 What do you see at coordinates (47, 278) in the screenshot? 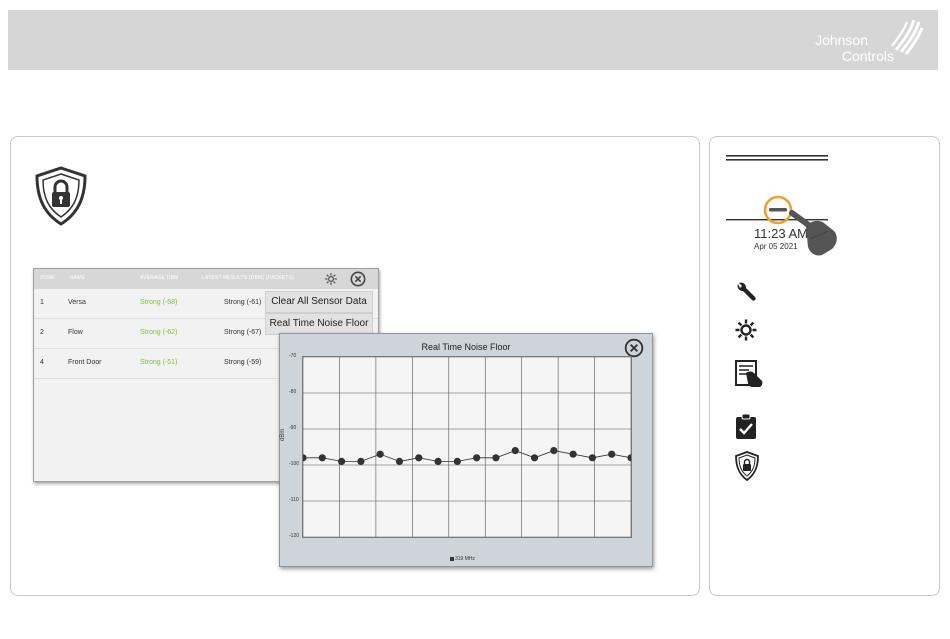
I see `column-header-zone: ZONE` at bounding box center [47, 278].